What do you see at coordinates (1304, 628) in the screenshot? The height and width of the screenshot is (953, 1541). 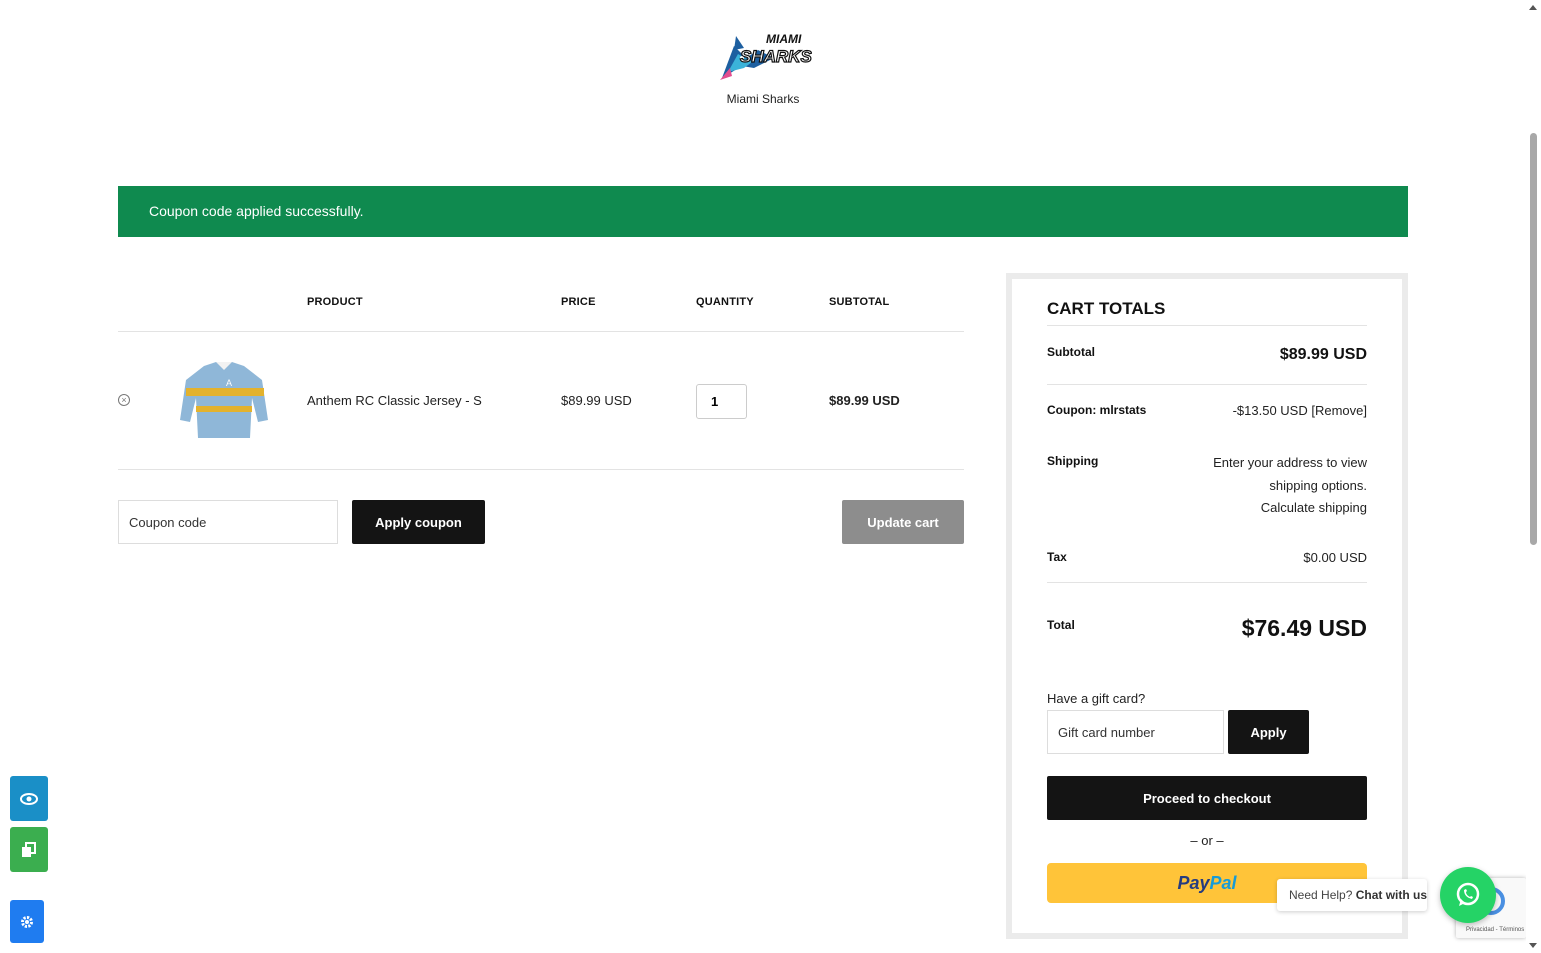 I see `total-value: $76.49 USD` at bounding box center [1304, 628].